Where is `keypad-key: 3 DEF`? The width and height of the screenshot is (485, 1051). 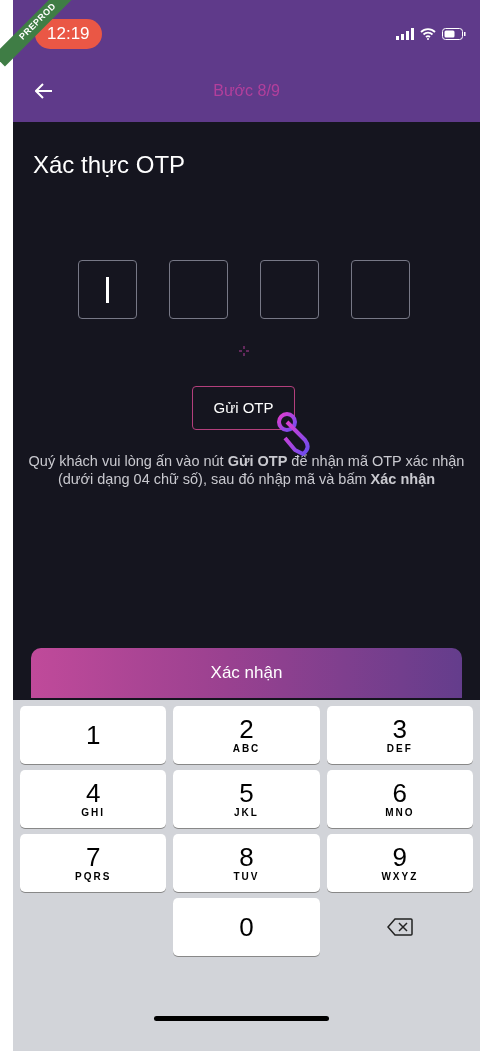 keypad-key: 3 DEF is located at coordinates (399, 735).